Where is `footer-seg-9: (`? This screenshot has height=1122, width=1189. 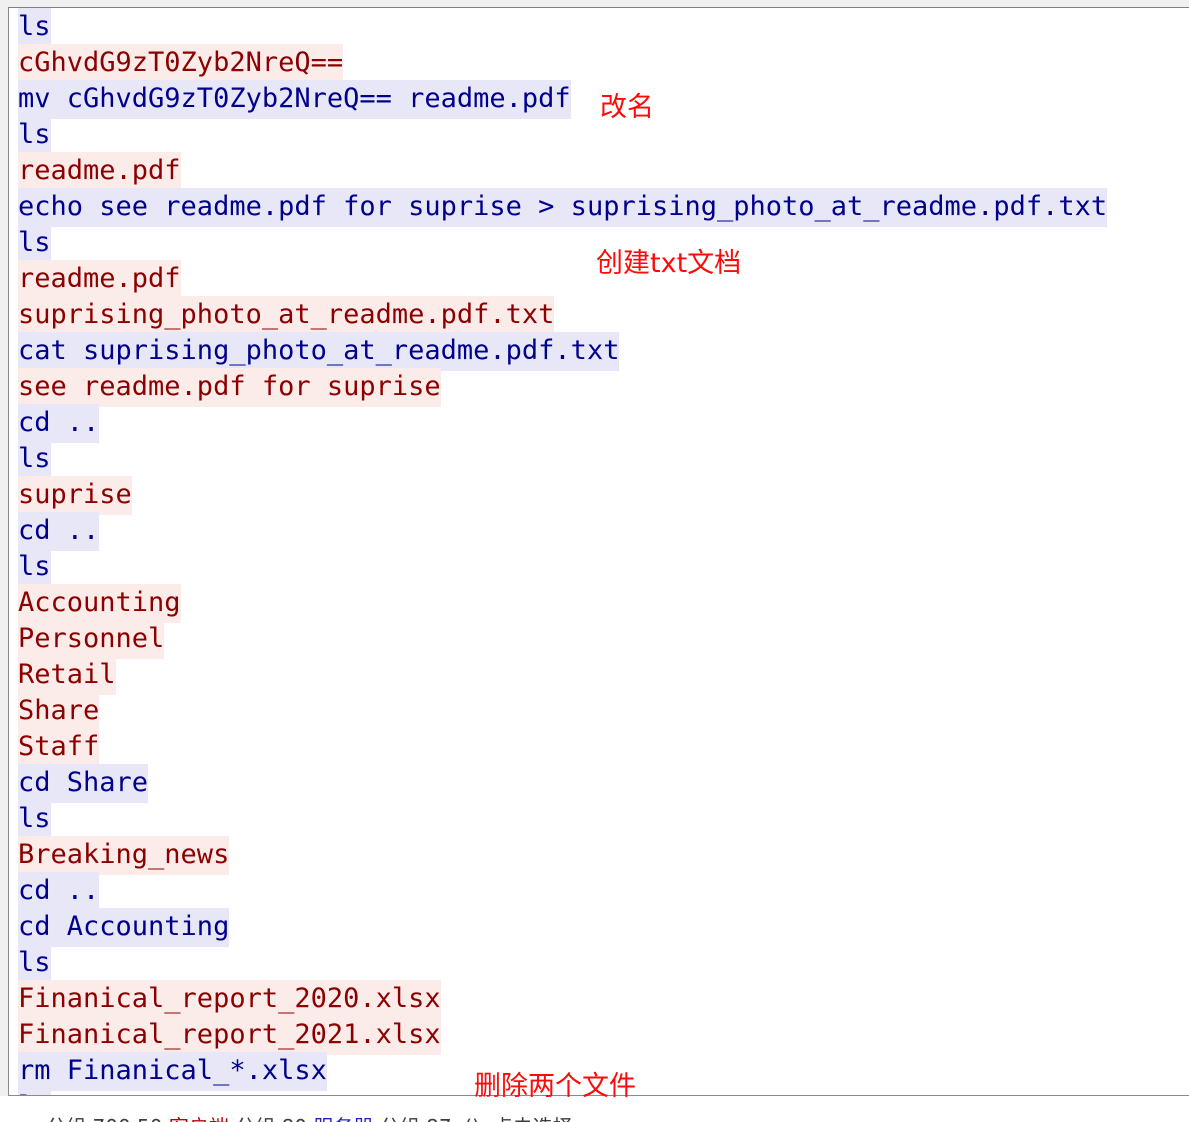
footer-seg-9: ( is located at coordinates (468, 1118).